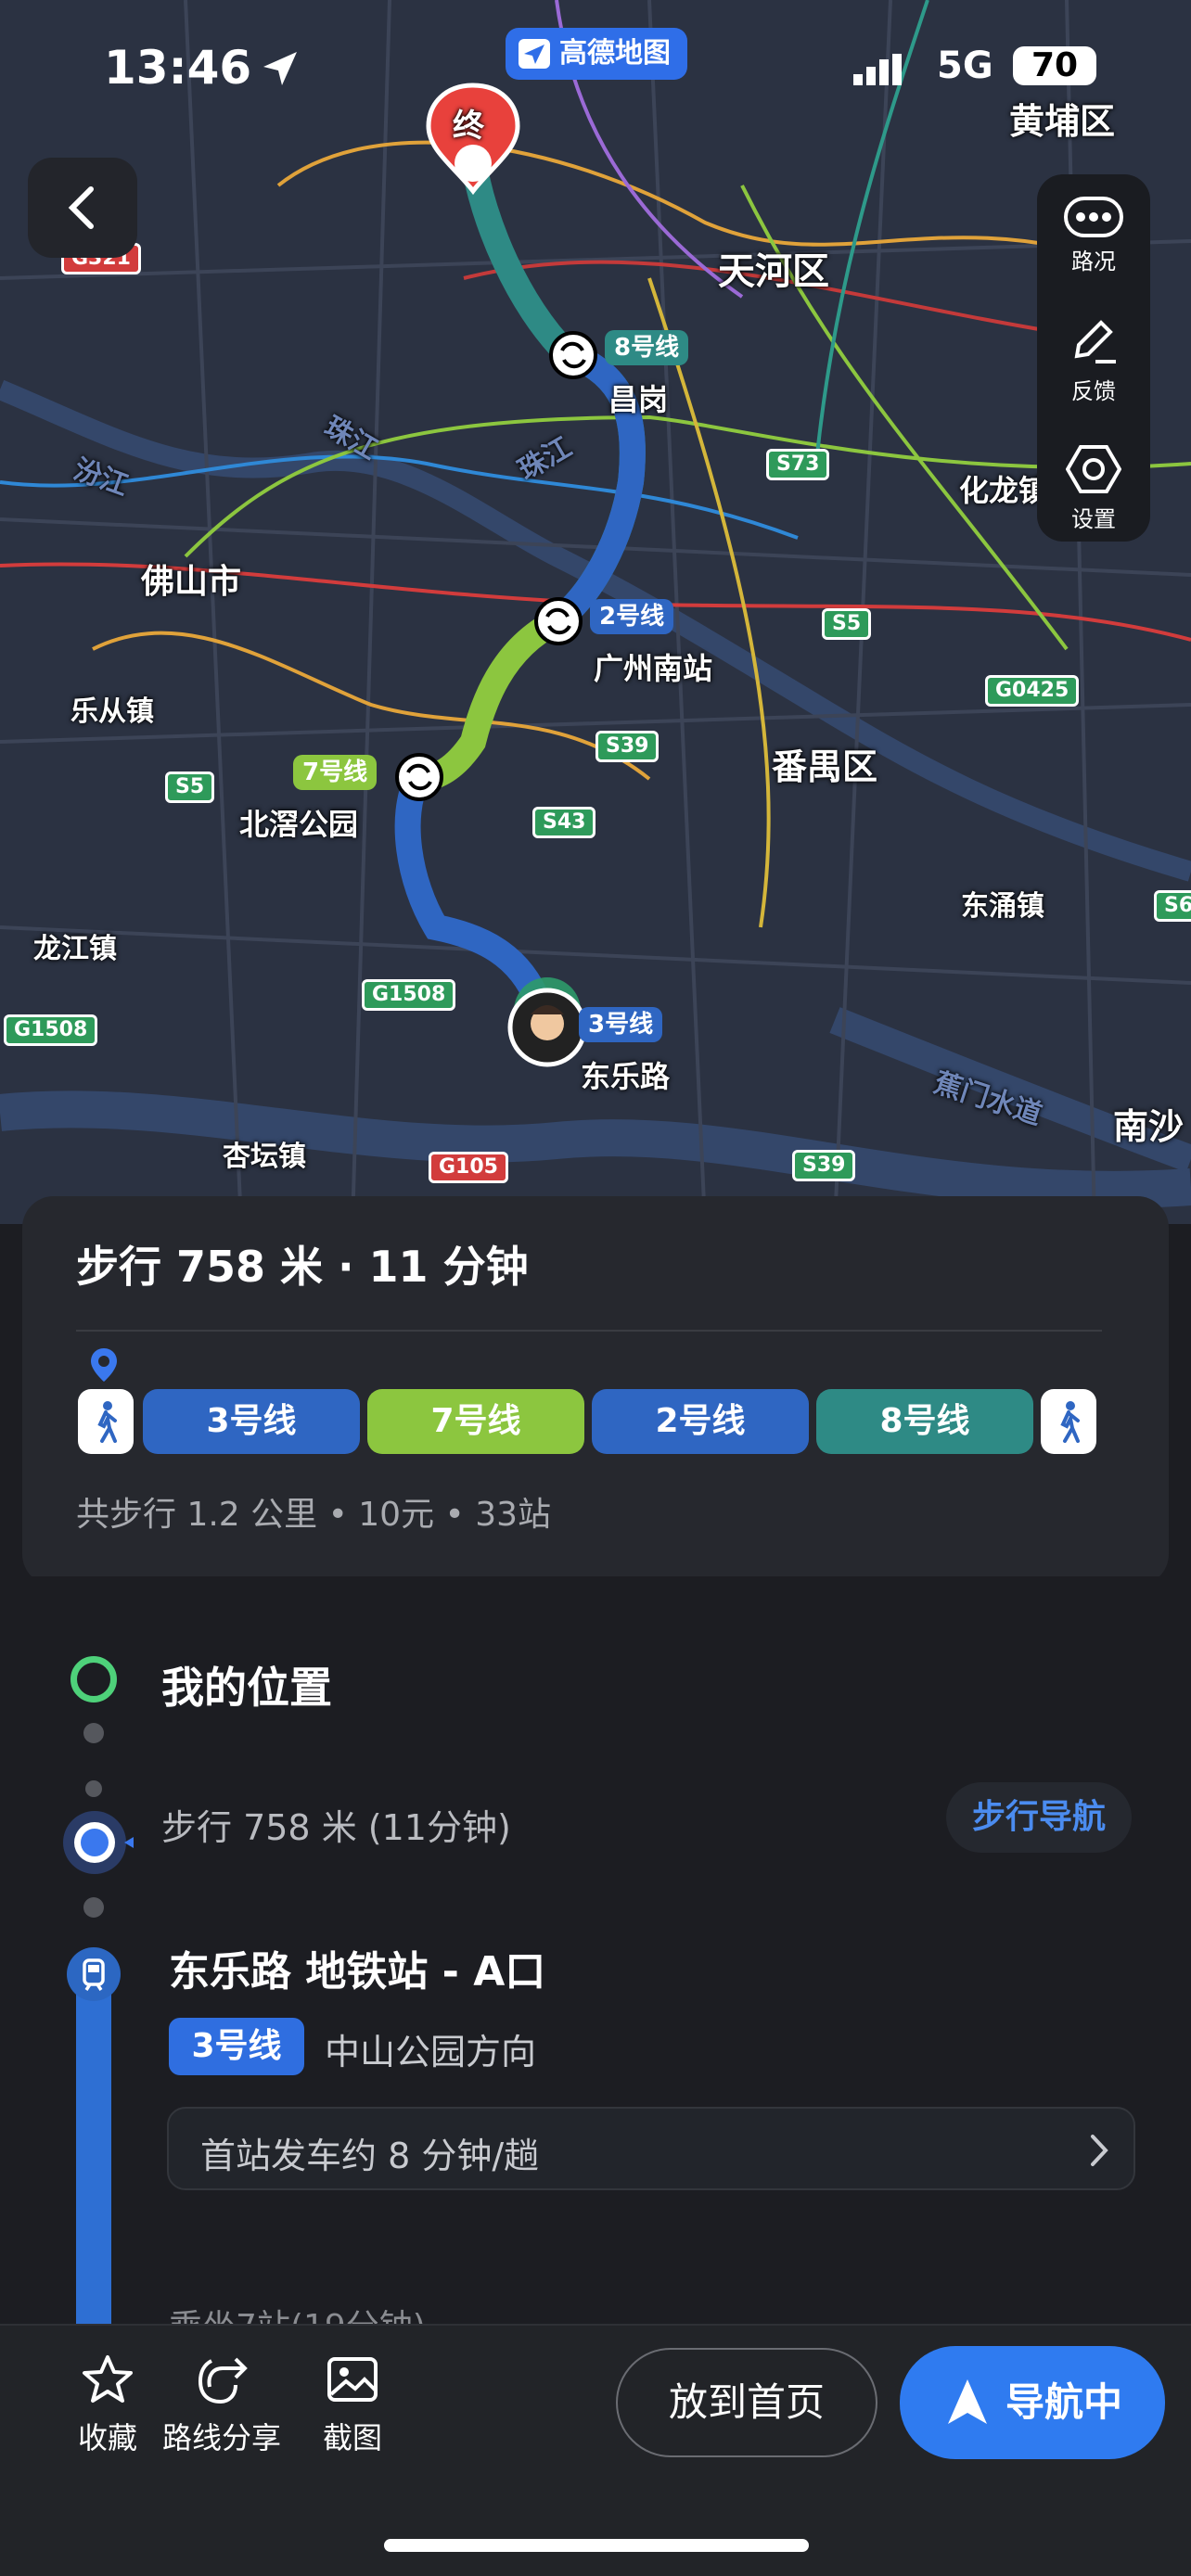 The height and width of the screenshot is (2576, 1191). Describe the element at coordinates (468, 123) in the screenshot. I see `end-marker-label: 终` at that location.